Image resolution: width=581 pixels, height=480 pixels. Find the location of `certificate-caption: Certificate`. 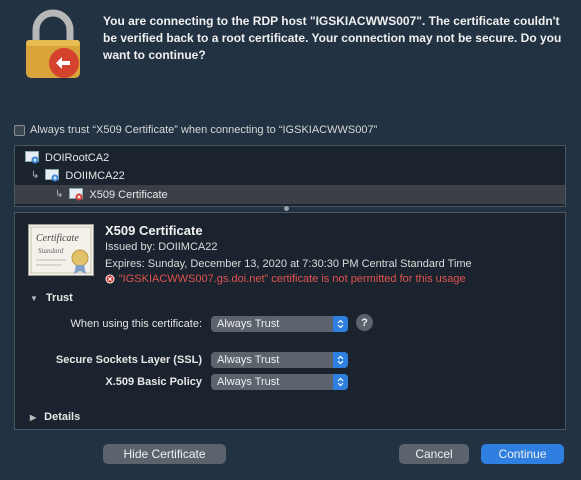

certificate-caption: Certificate is located at coordinates (57, 238).